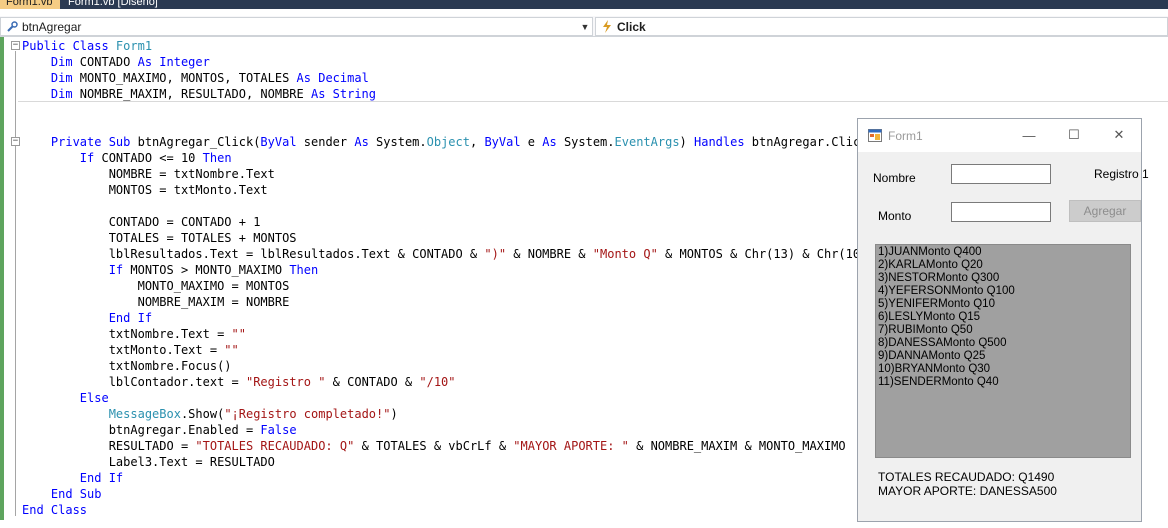 This screenshot has height=528, width=1168. What do you see at coordinates (144, 414) in the screenshot?
I see `code-token: MessageBox` at bounding box center [144, 414].